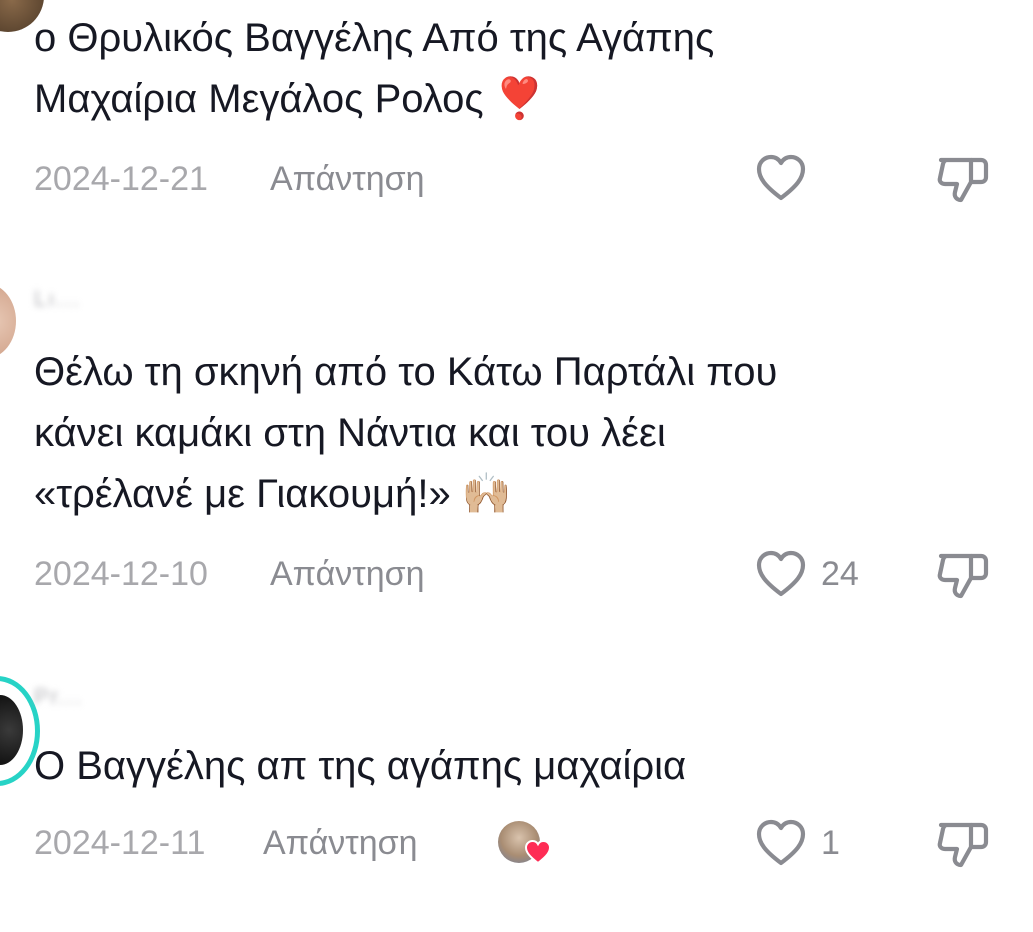  What do you see at coordinates (121, 179) in the screenshot?
I see `comment-date: 2024-12-21` at bounding box center [121, 179].